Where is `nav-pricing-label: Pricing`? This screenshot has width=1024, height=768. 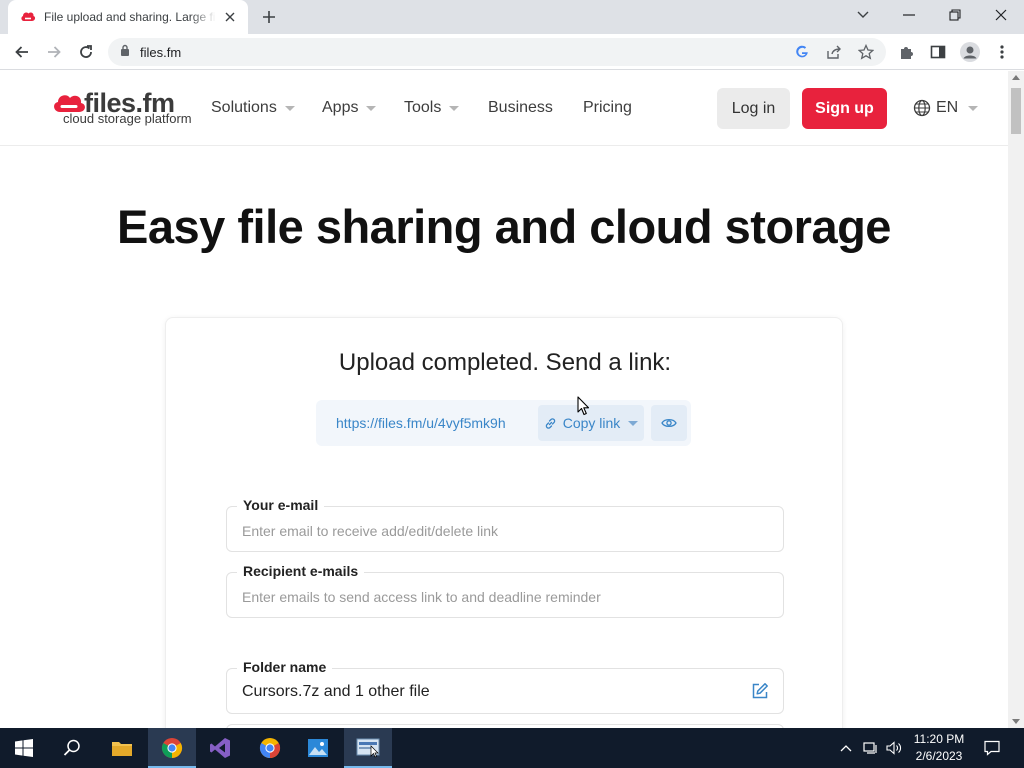
nav-pricing-label: Pricing is located at coordinates (607, 107).